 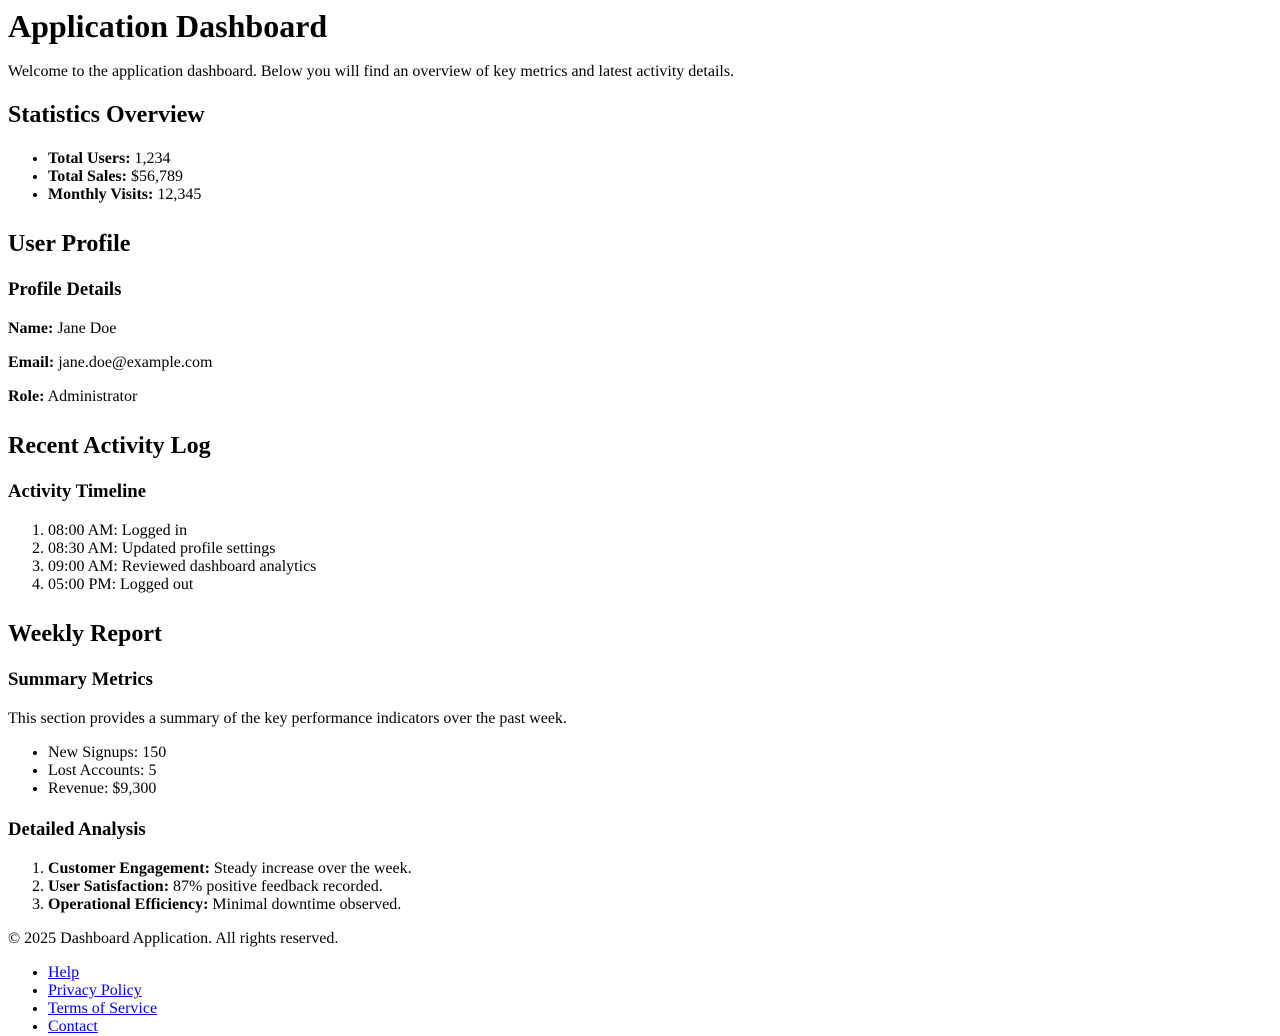 I want to click on summary-metrics-heading: Summary Metrics, so click(x=80, y=679).